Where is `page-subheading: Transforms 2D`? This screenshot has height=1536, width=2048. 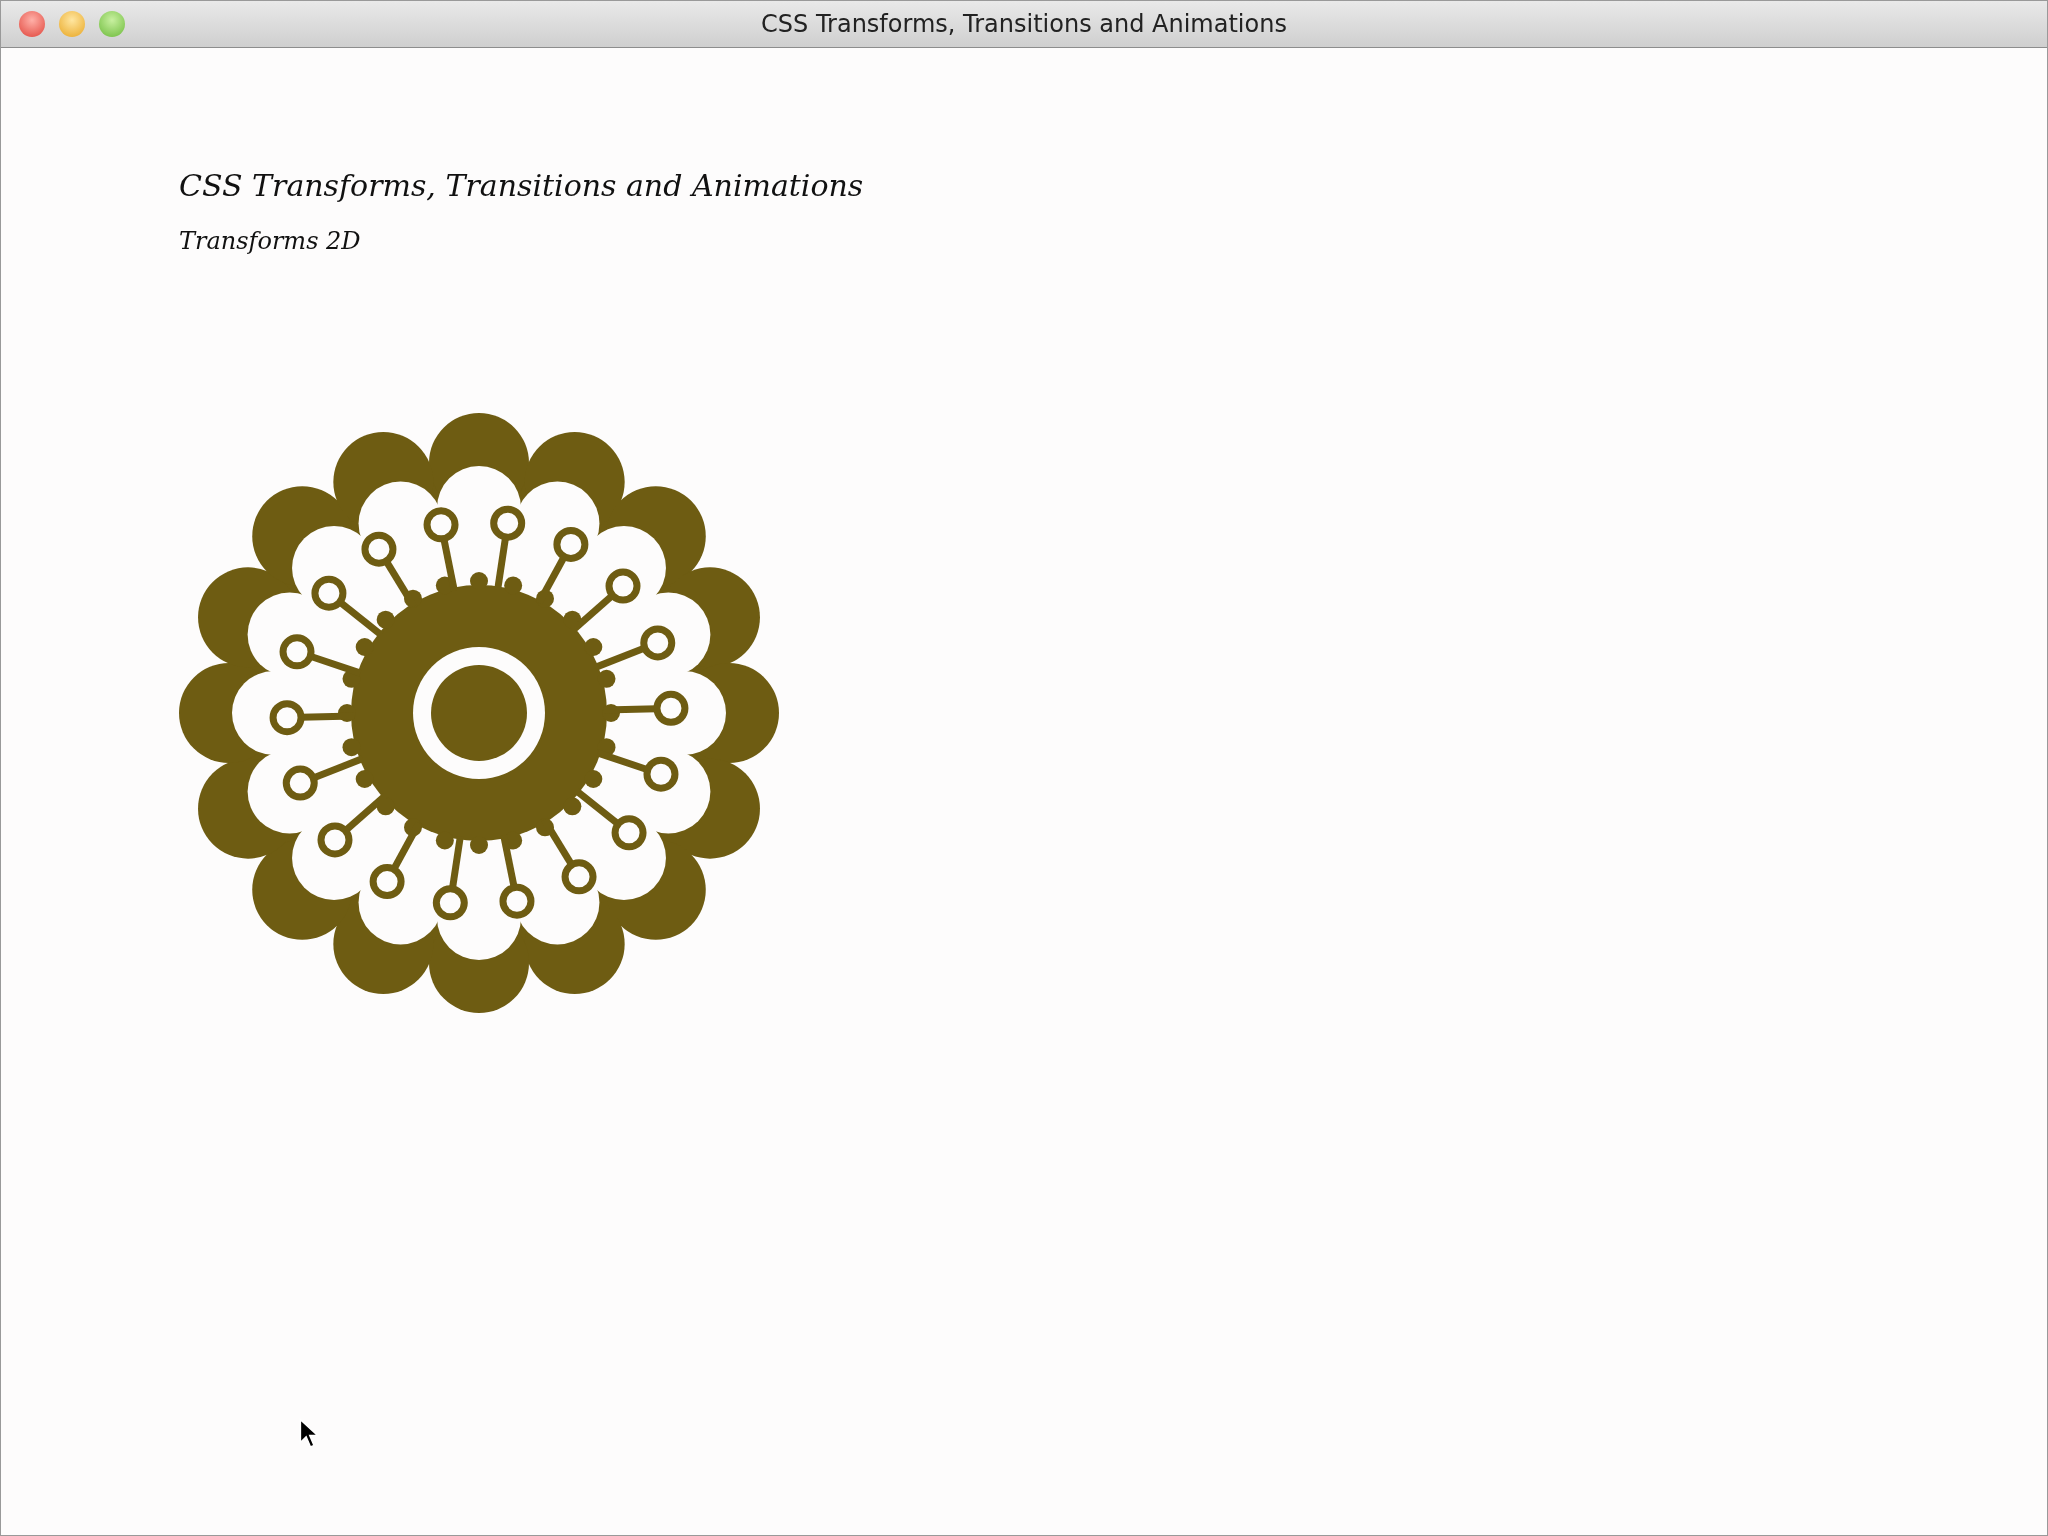 page-subheading: Transforms 2D is located at coordinates (270, 241).